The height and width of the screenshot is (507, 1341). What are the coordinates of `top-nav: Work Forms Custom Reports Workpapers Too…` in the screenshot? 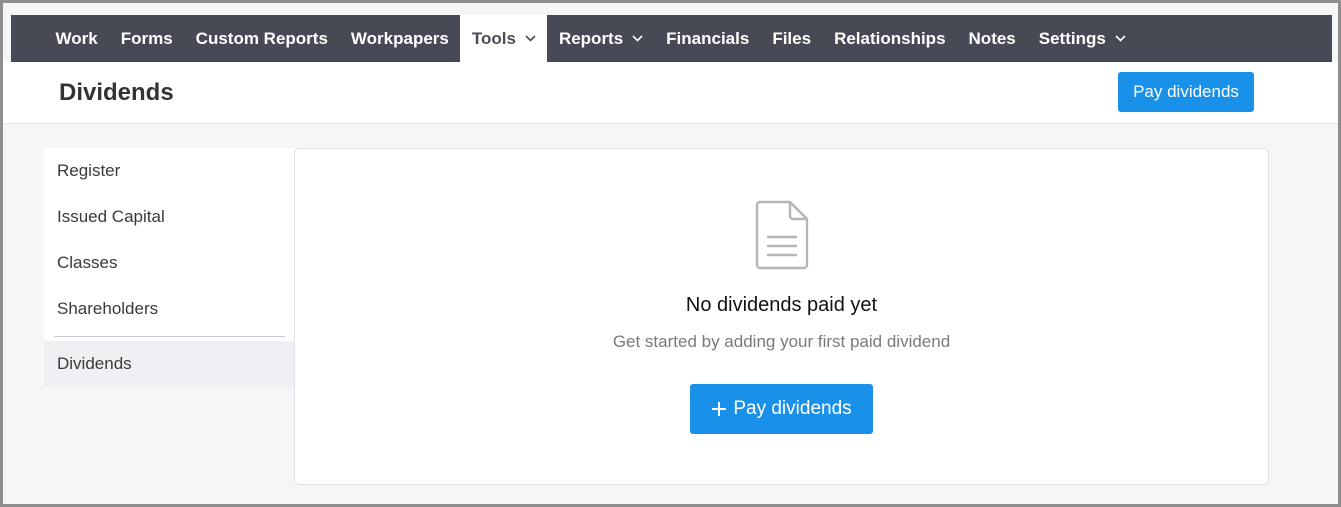 It's located at (671, 38).